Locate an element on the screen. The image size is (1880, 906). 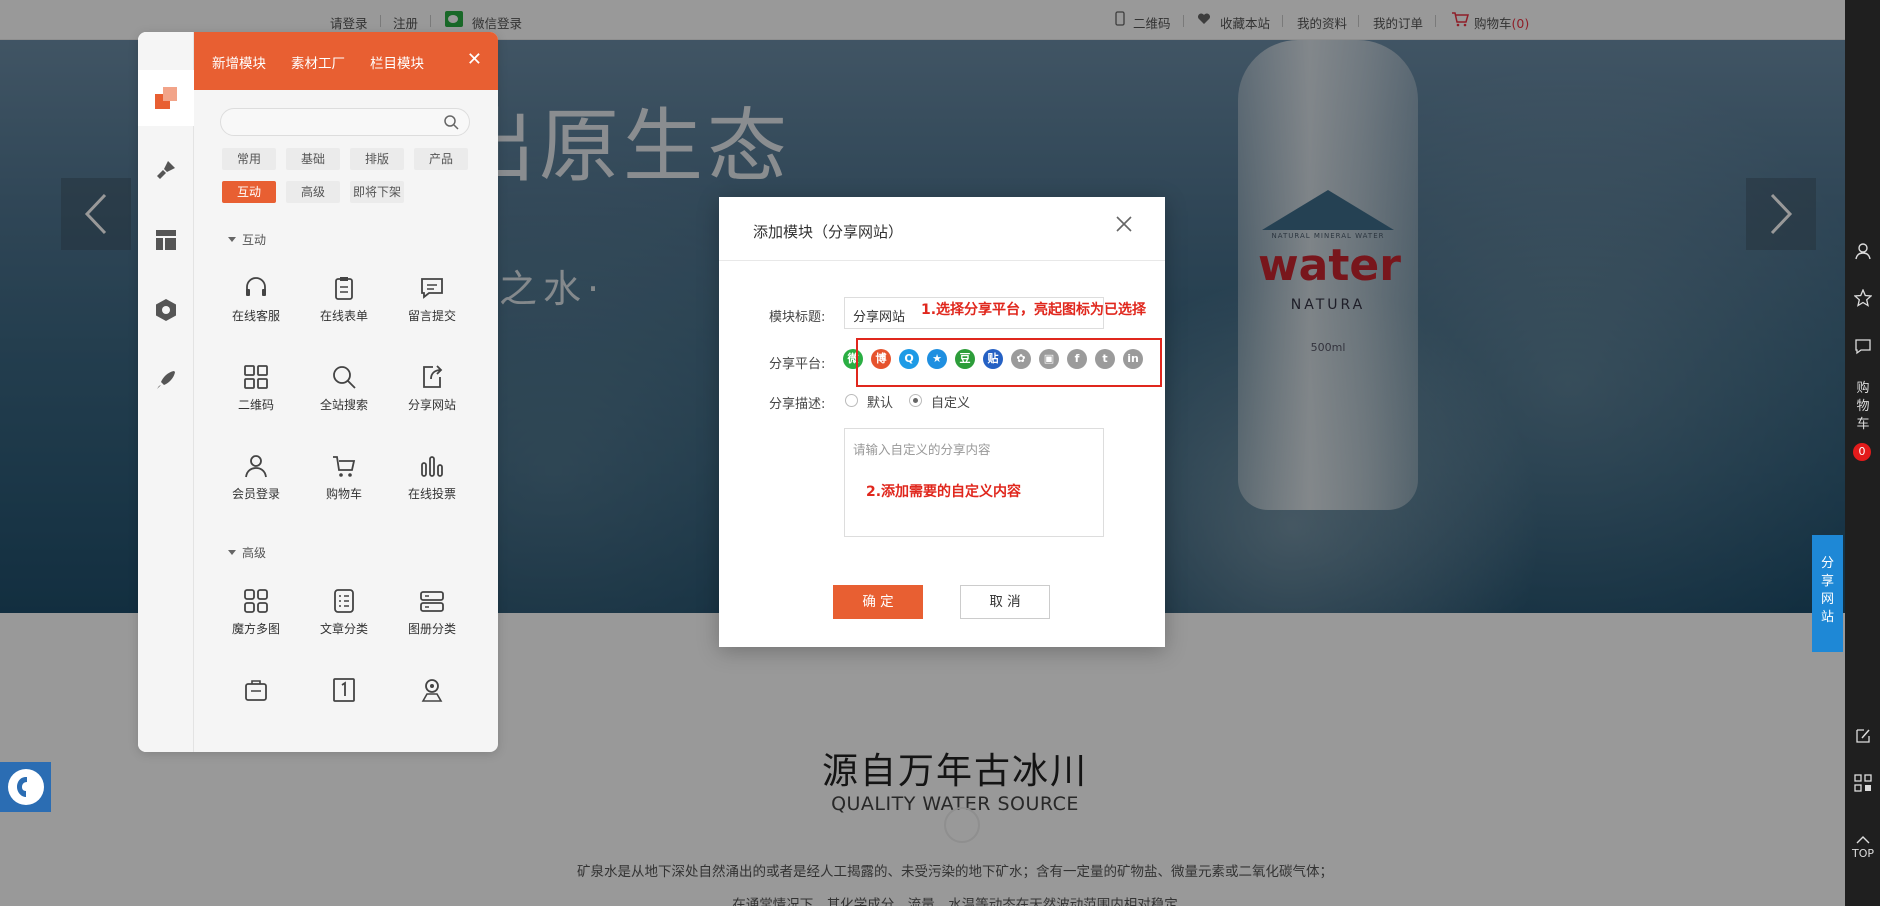
star-icon is located at coordinates (1863, 298).